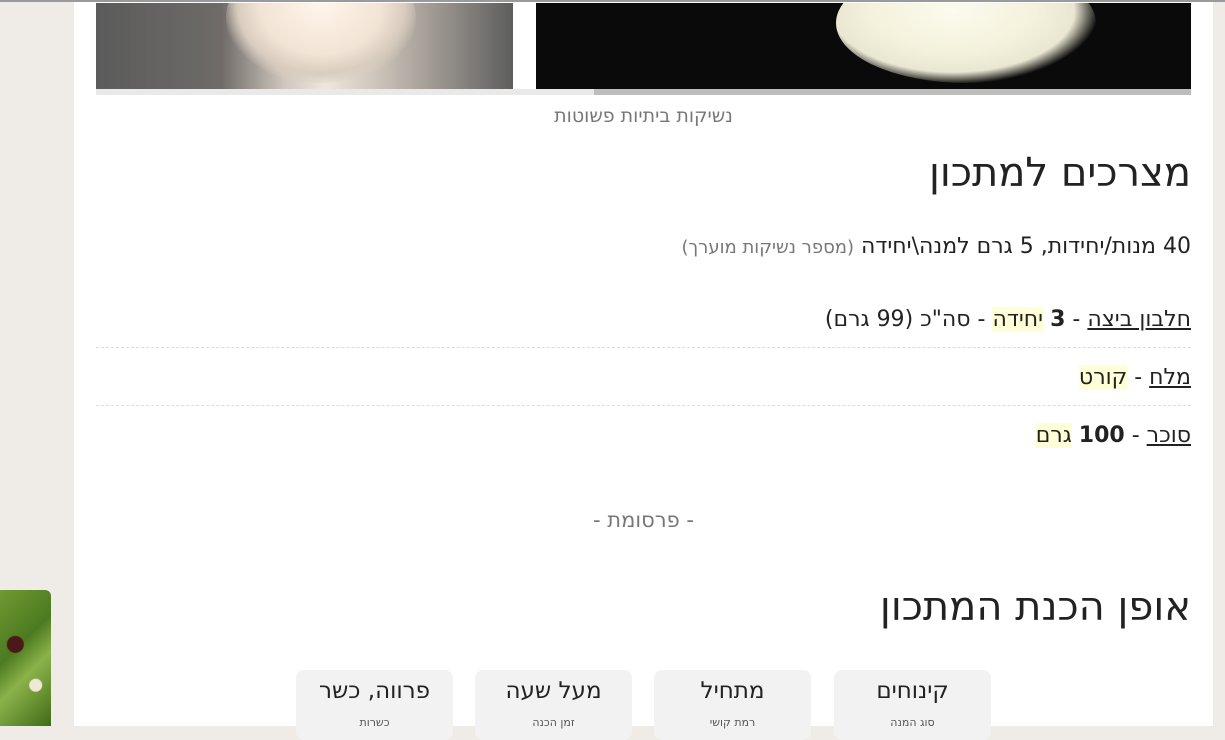 This screenshot has width=1225, height=740. I want to click on info-tile-kosher: פרווה, כשר כשרות, so click(374, 705).